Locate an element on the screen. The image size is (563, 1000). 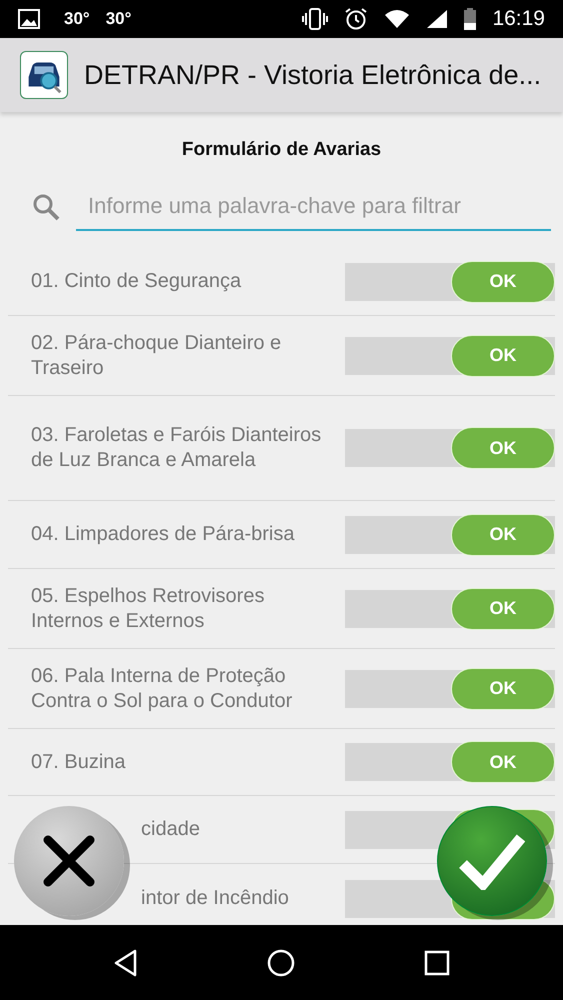
item-label: 06. Pala Interna de Proteção Contra o Sol para o Condutor is located at coordinates (162, 689).